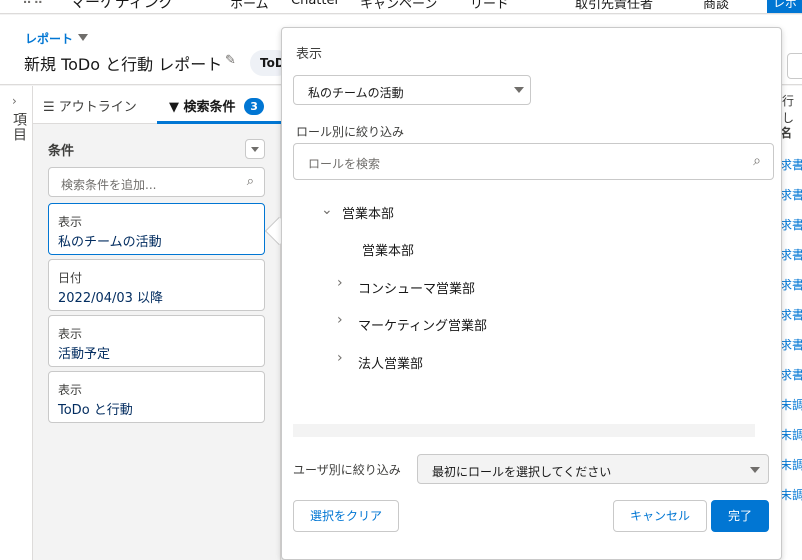 The image size is (802, 560). What do you see at coordinates (156, 285) in the screenshot?
I see `filter-card-date: 日付 2022/04/03 以降` at bounding box center [156, 285].